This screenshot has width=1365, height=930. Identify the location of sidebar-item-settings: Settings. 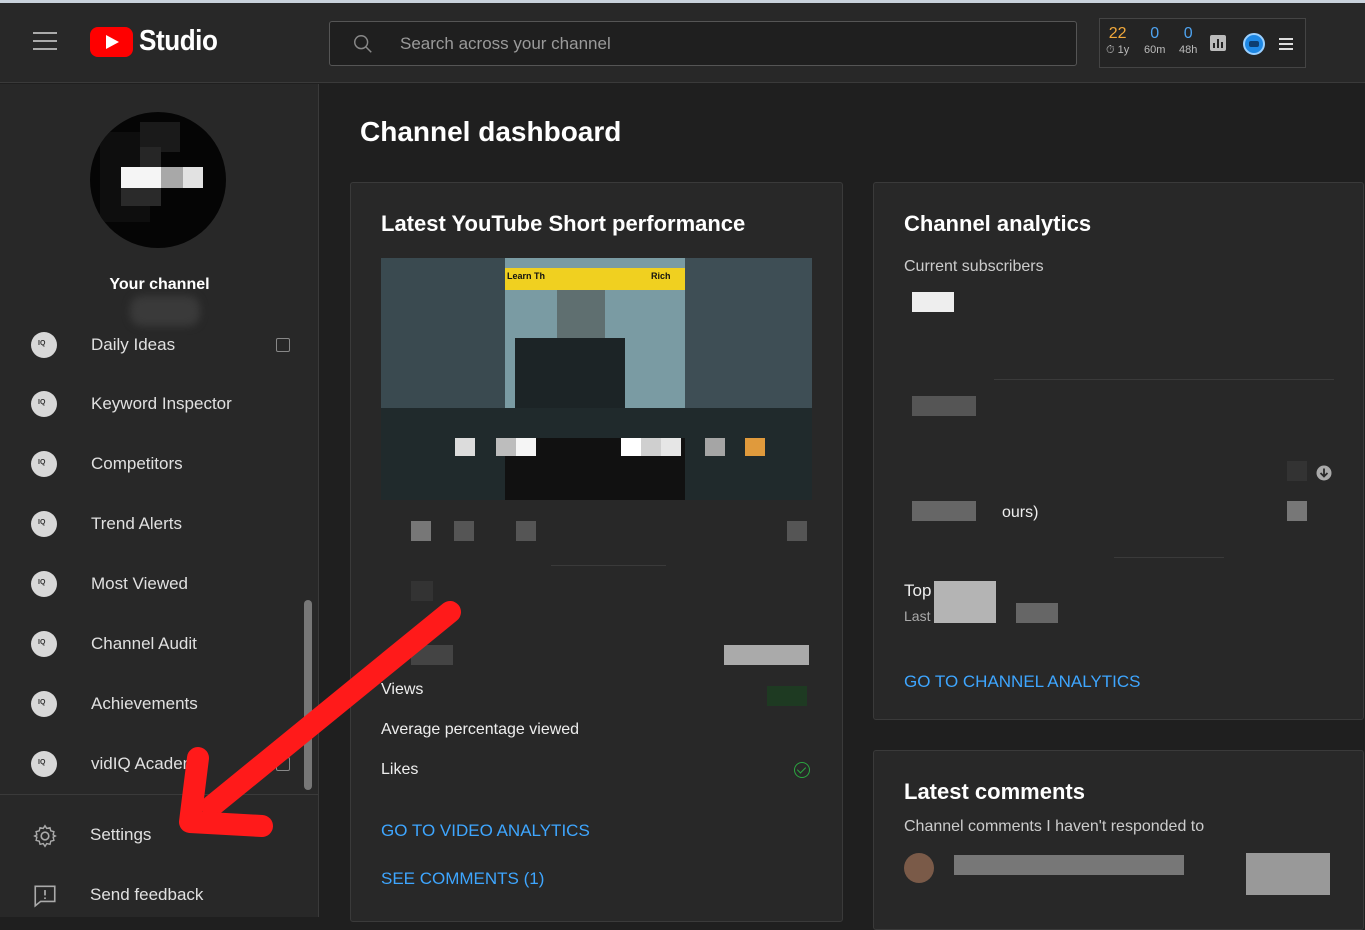
(159, 835).